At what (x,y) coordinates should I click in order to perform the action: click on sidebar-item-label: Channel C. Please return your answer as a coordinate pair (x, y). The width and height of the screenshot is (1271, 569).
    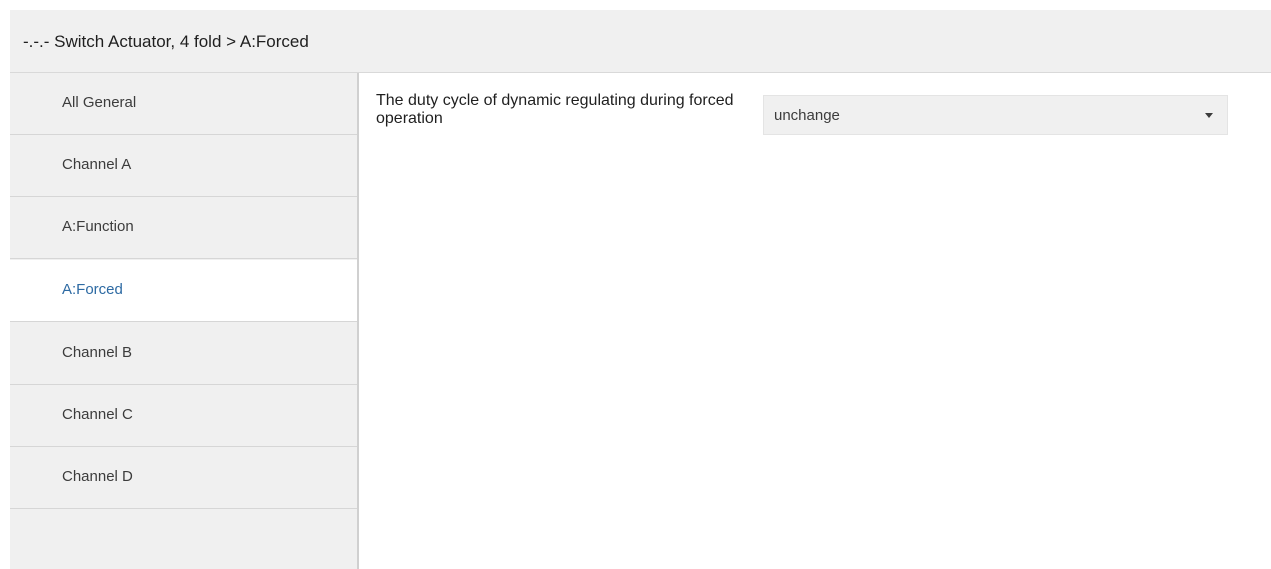
    Looking at the image, I should click on (97, 414).